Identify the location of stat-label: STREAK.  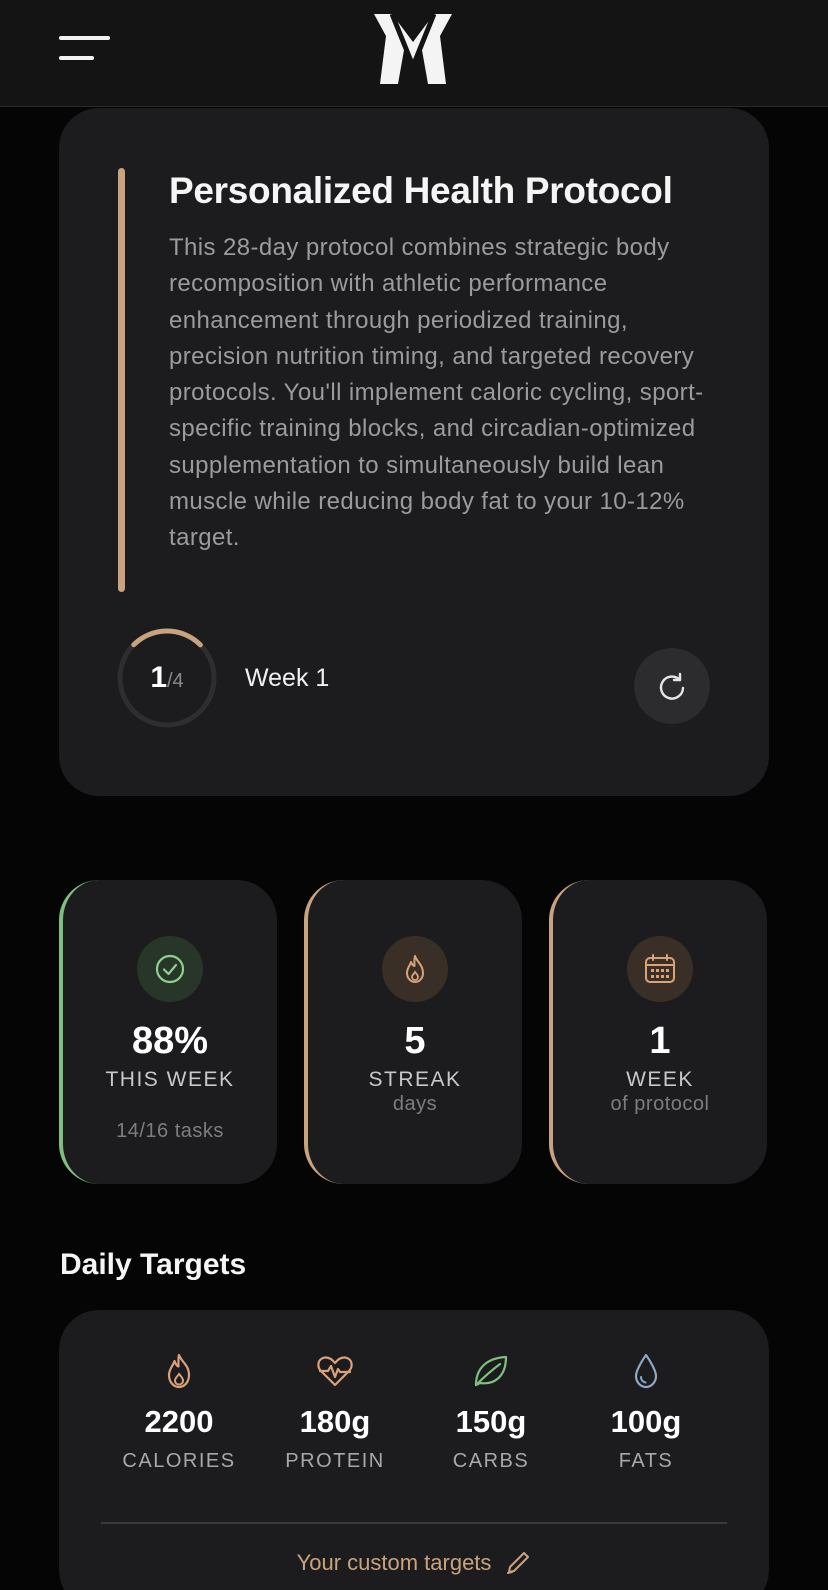
(415, 1079).